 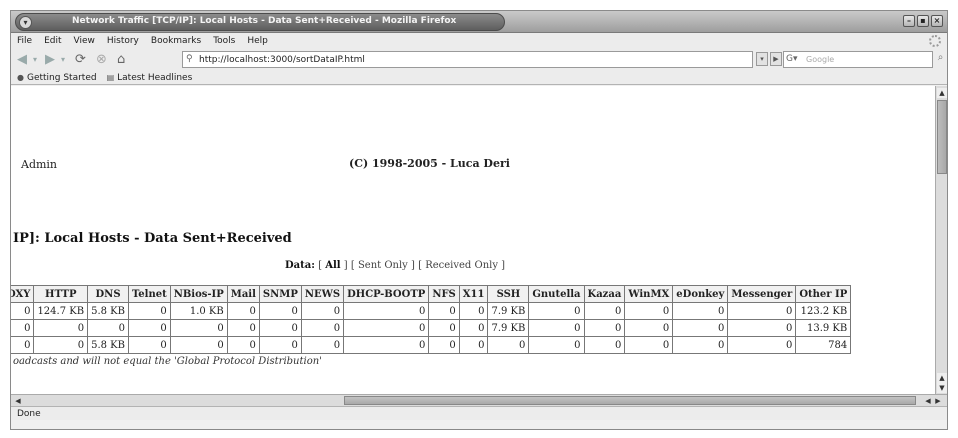 What do you see at coordinates (556, 294) in the screenshot?
I see `column-header: Gnutella` at bounding box center [556, 294].